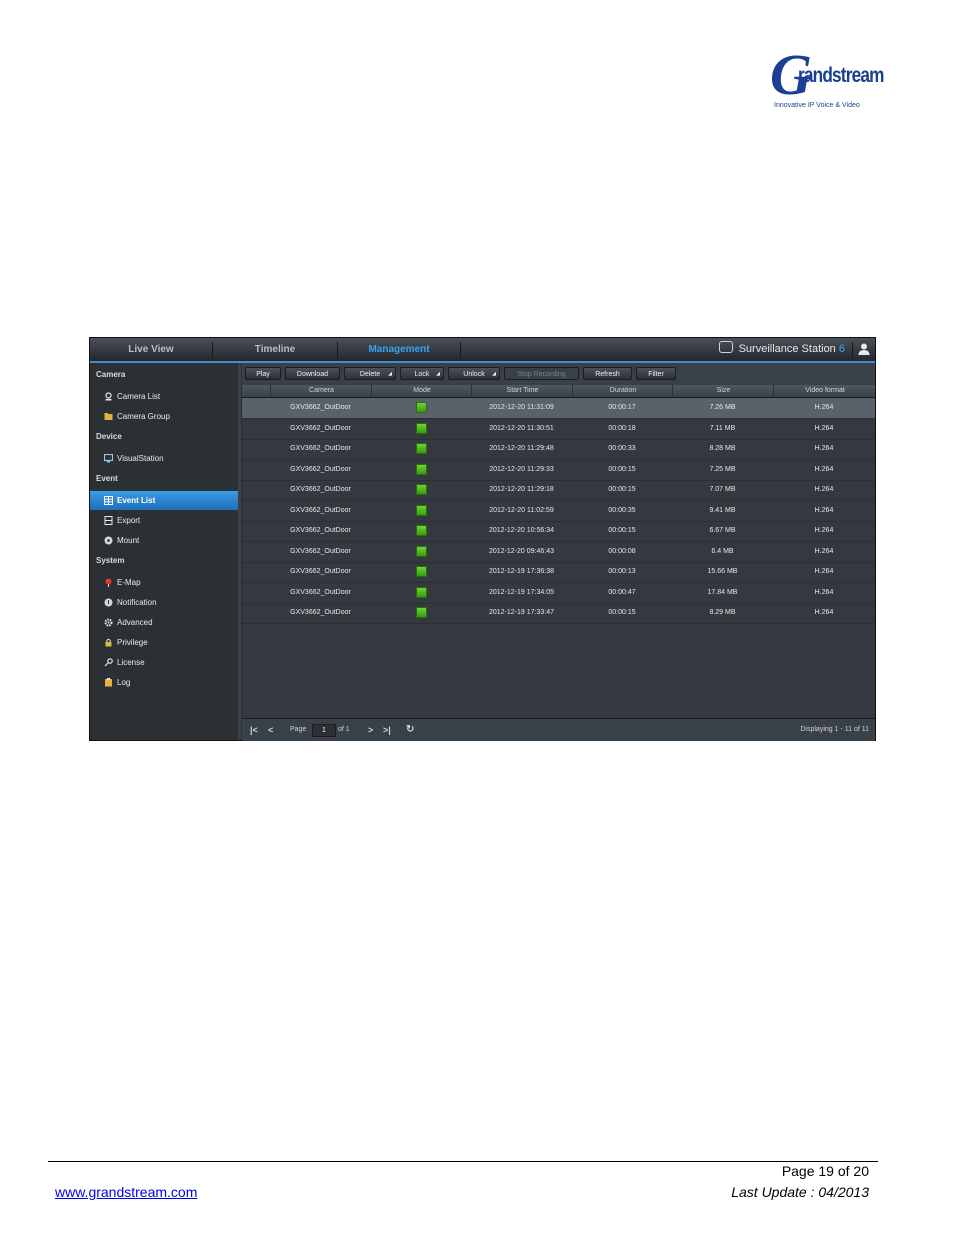 Image resolution: width=954 pixels, height=1235 pixels. What do you see at coordinates (164, 602) in the screenshot?
I see `sidebar-item-notification: Notification` at bounding box center [164, 602].